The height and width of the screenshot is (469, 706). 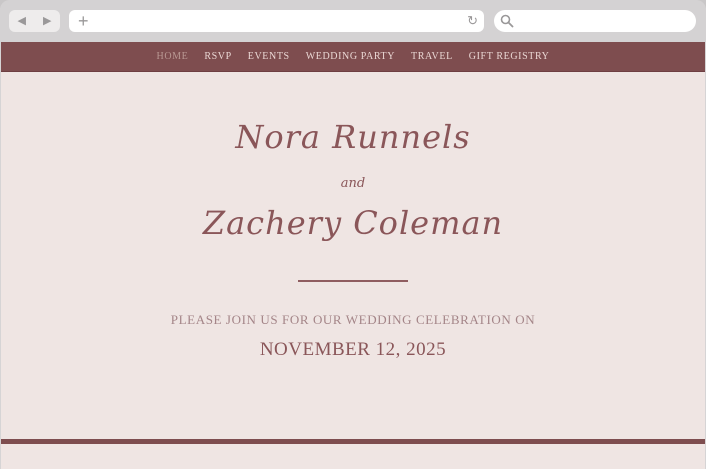 What do you see at coordinates (507, 21) in the screenshot?
I see `search-icon` at bounding box center [507, 21].